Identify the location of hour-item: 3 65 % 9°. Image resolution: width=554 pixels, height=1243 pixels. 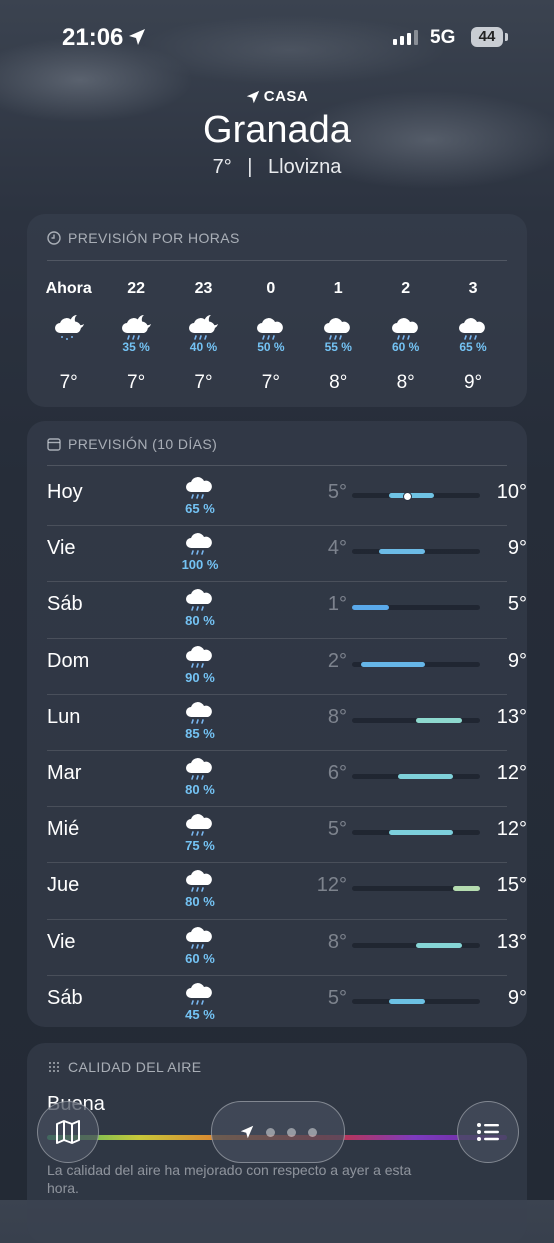
(472, 340).